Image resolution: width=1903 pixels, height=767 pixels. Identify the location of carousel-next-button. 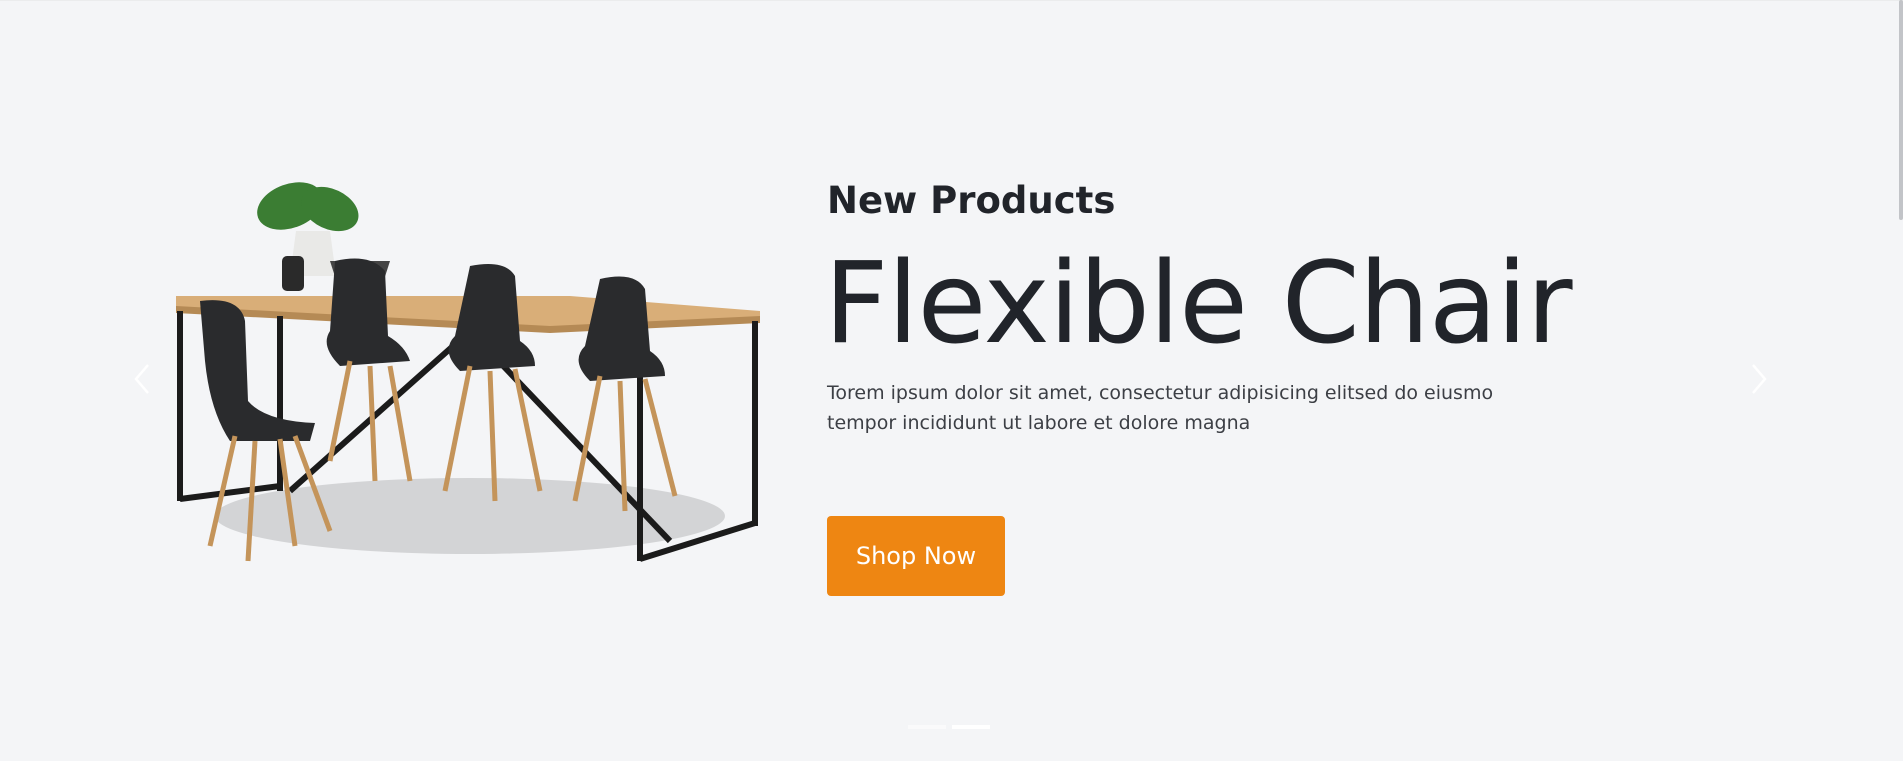
(1758, 379).